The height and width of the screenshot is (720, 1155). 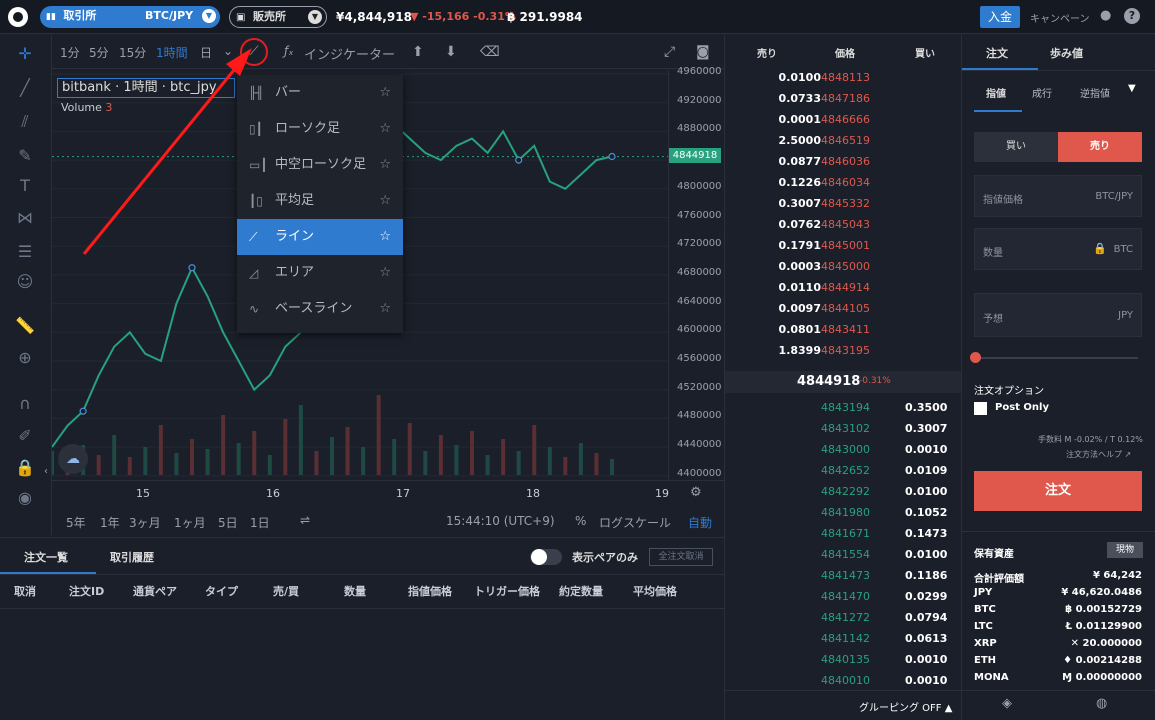 What do you see at coordinates (1058, 196) in the screenshot?
I see `limit-price-field: 指値価格 BTC/JPY` at bounding box center [1058, 196].